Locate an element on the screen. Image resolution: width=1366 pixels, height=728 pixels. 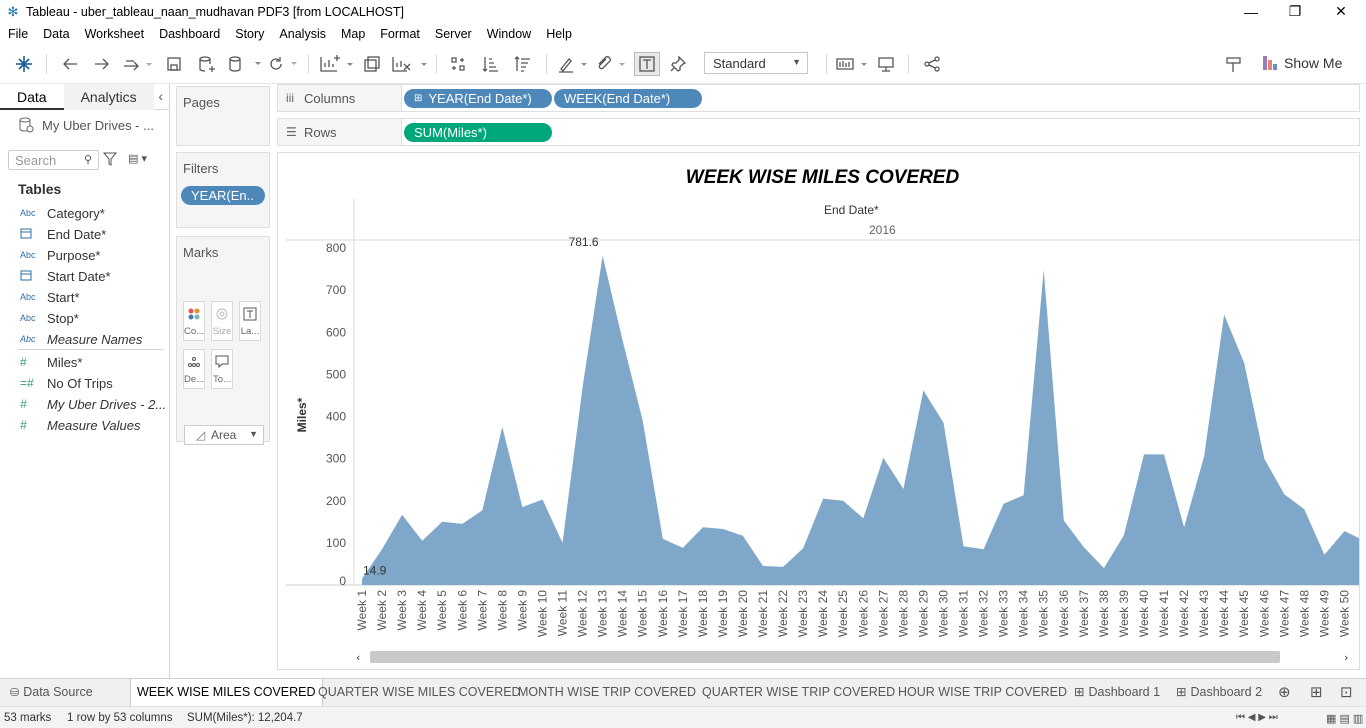
horizontal-scrollbar-thumb is located at coordinates (825, 657).